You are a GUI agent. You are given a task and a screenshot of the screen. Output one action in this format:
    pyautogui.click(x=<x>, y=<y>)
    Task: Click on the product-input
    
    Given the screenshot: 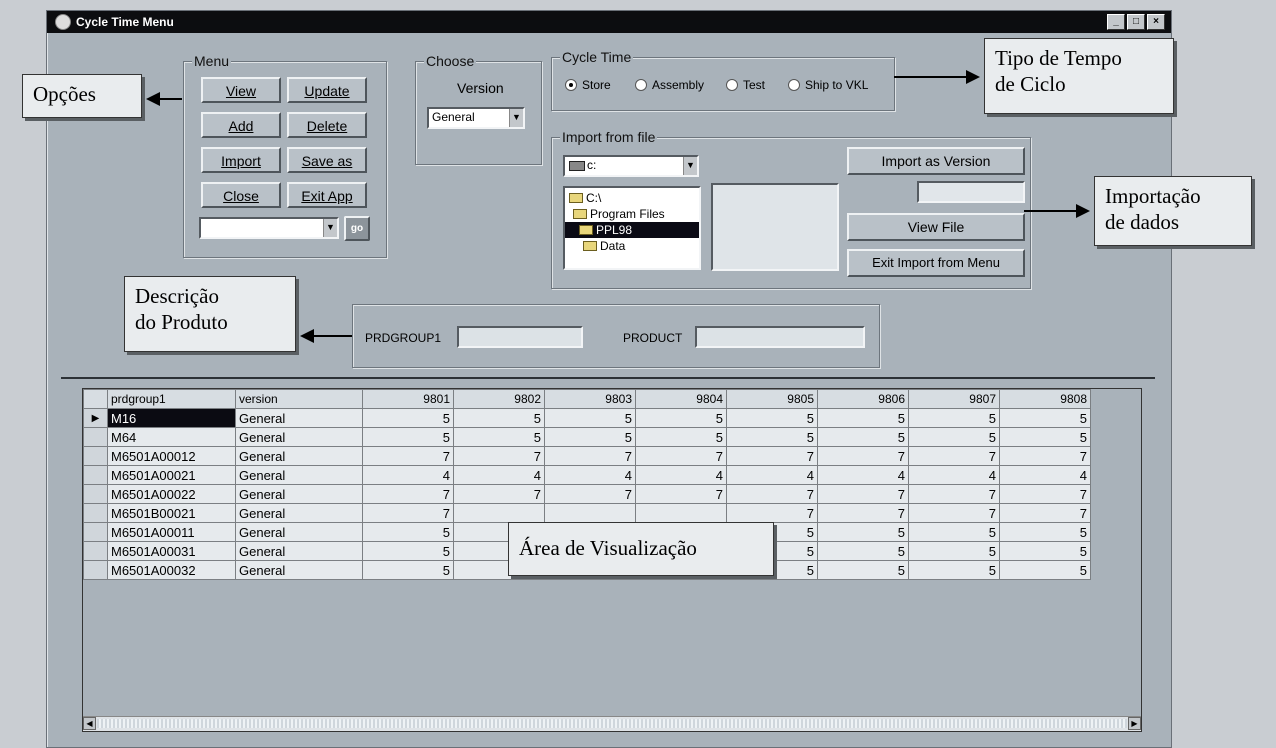 What is the action you would take?
    pyautogui.click(x=780, y=337)
    